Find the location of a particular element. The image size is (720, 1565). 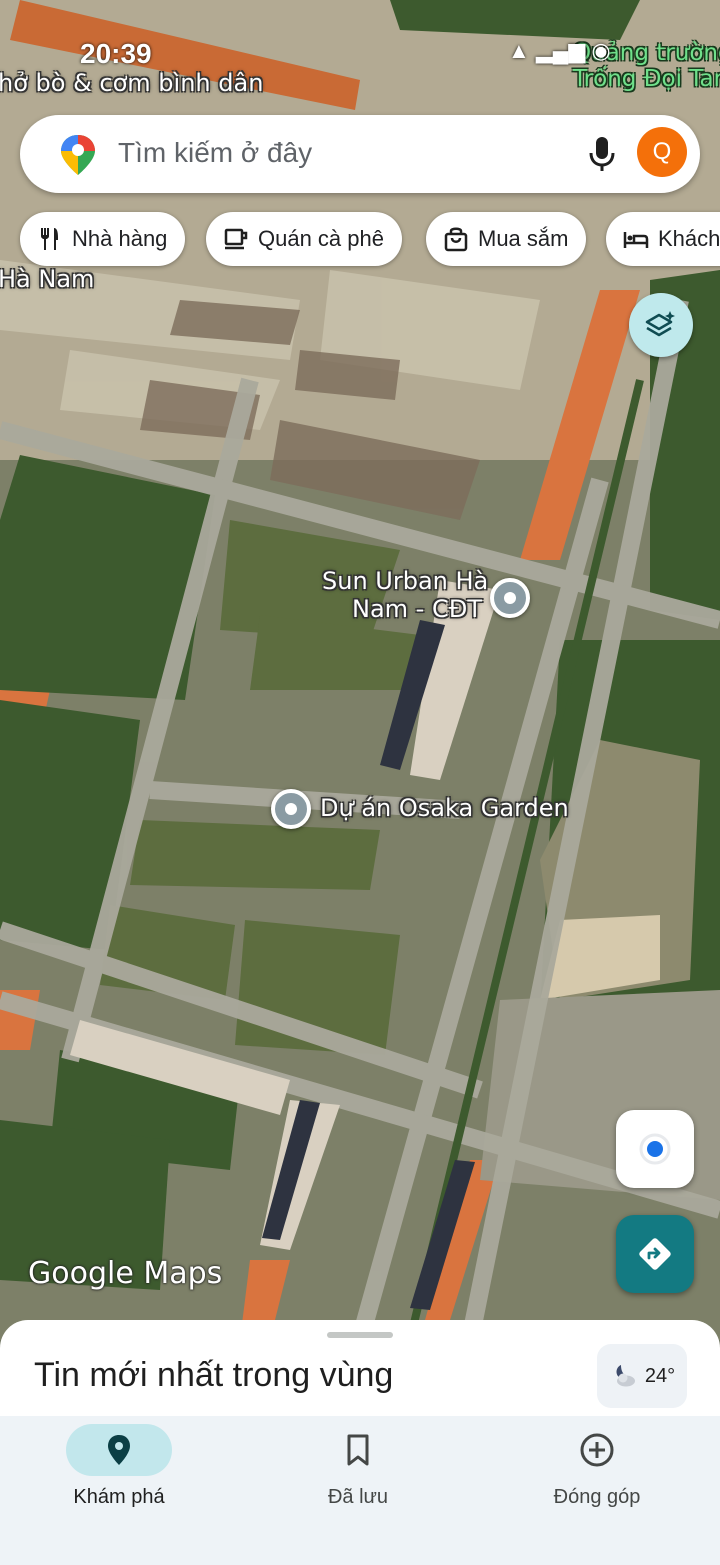

map-label-square-line2: Trống Đọi Tam is located at coordinates (646, 79).